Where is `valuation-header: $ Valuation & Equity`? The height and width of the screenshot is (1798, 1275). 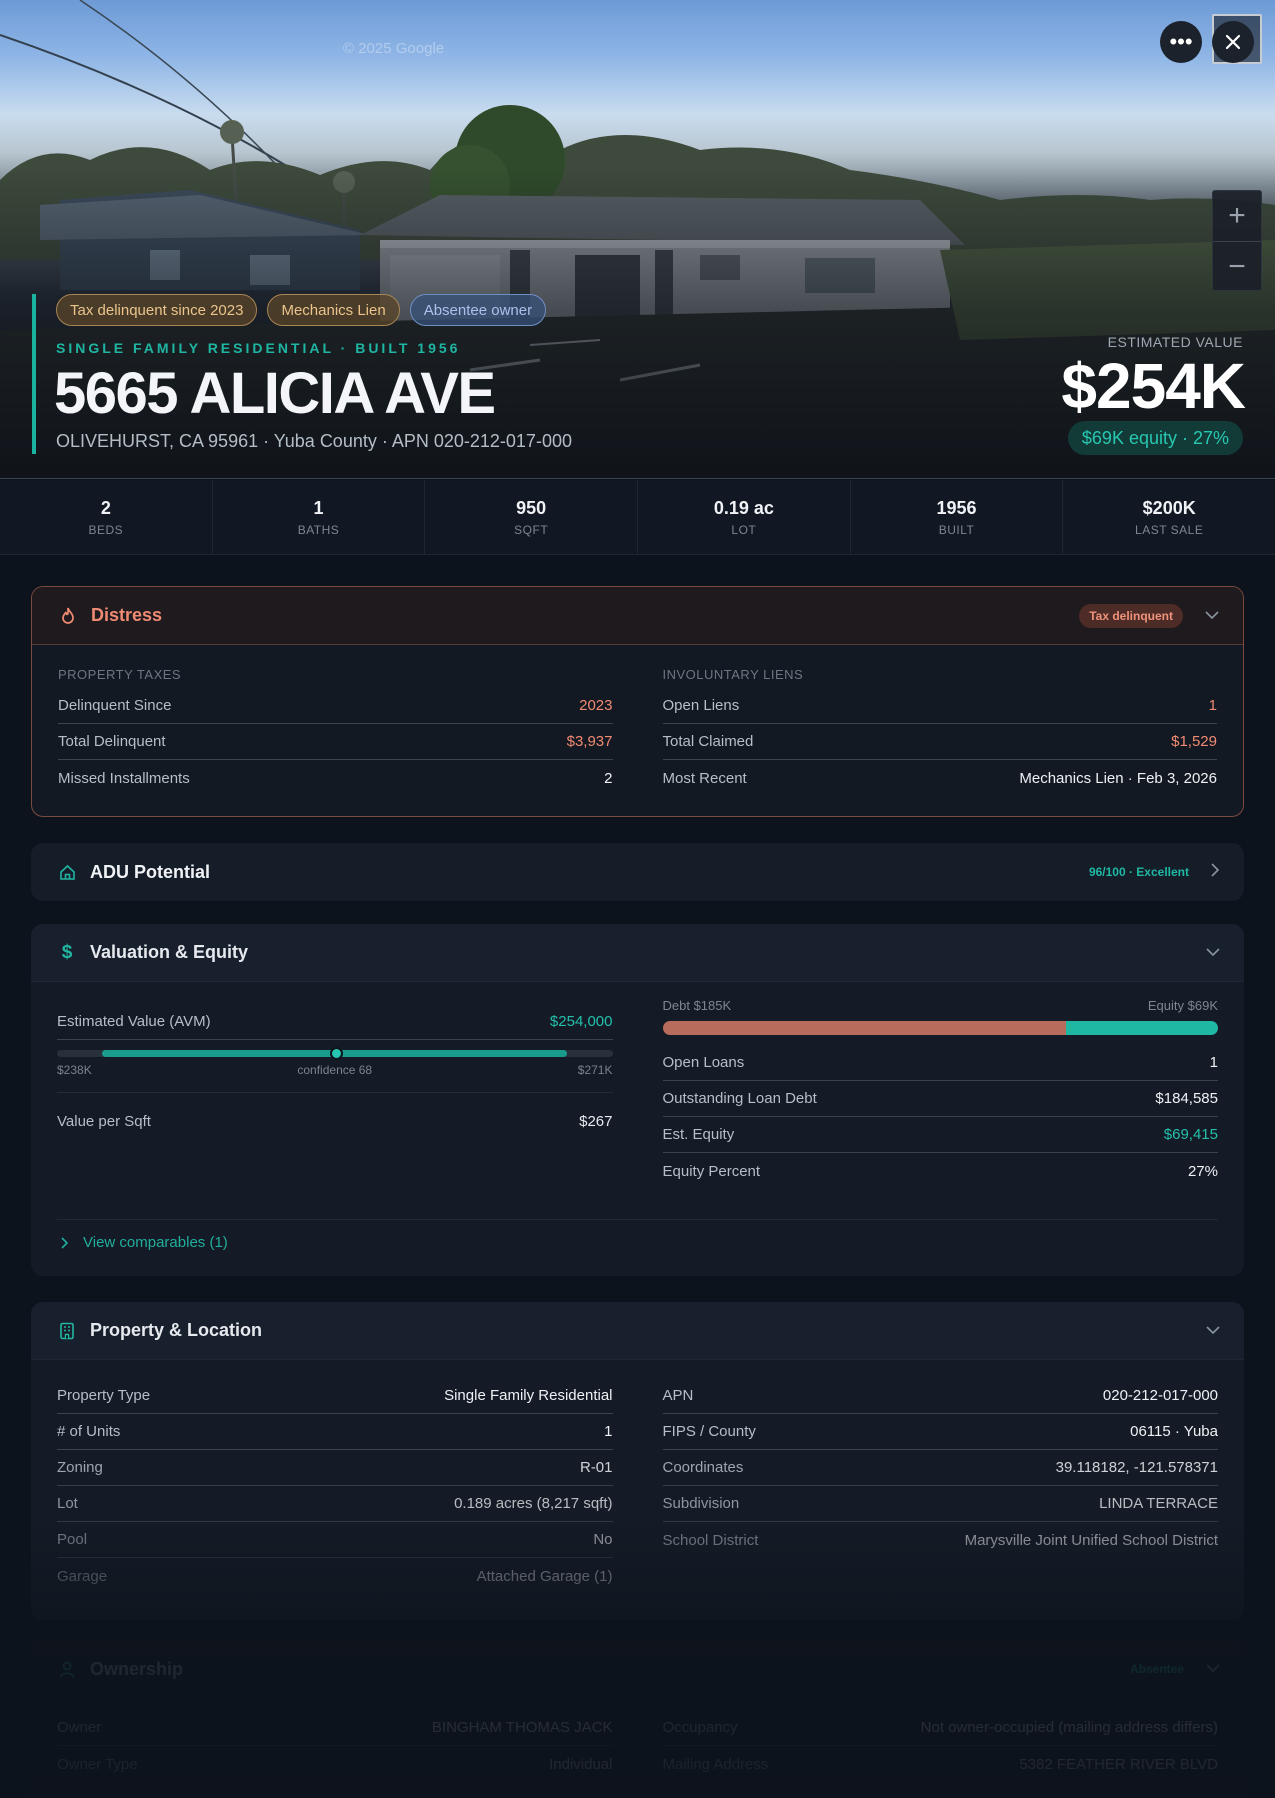 valuation-header: $ Valuation & Equity is located at coordinates (637, 953).